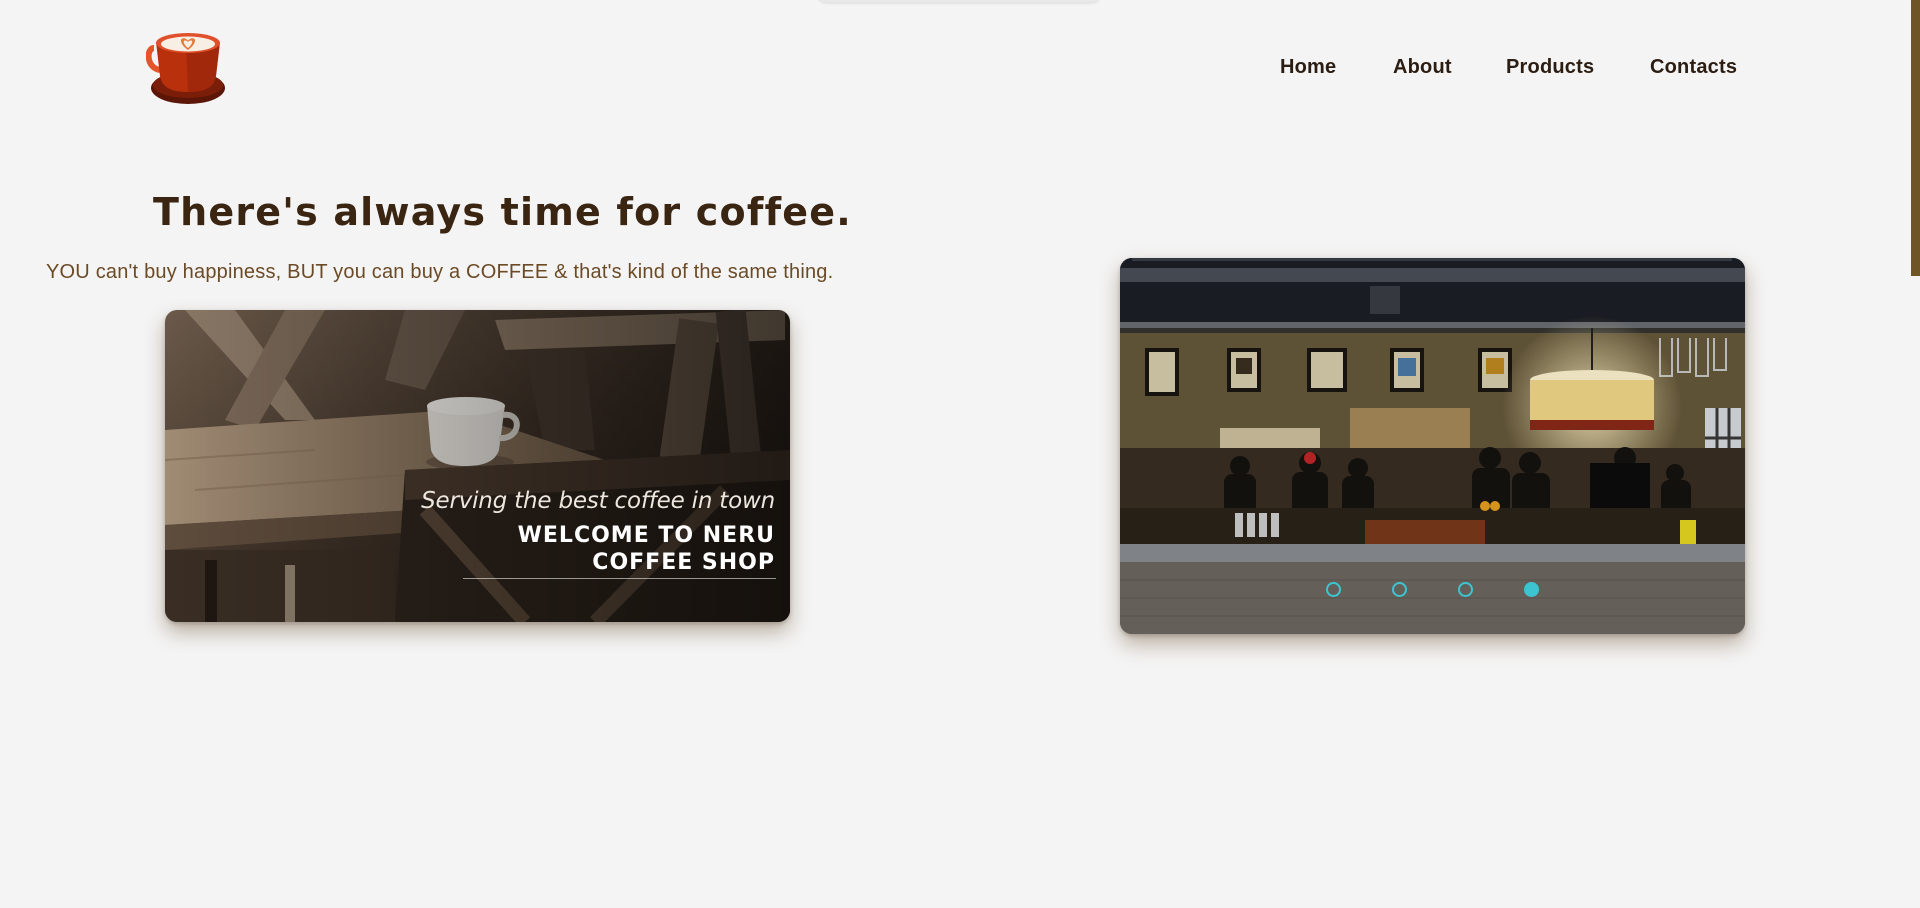 The image size is (1920, 908). Describe the element at coordinates (1308, 67) in the screenshot. I see `nav-item-home: Home` at that location.